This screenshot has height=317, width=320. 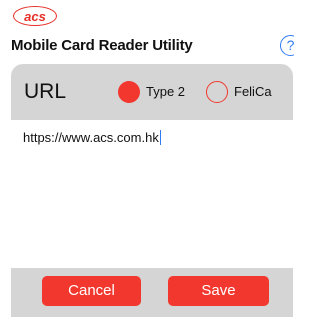 I want to click on url-label: URL, so click(x=45, y=91).